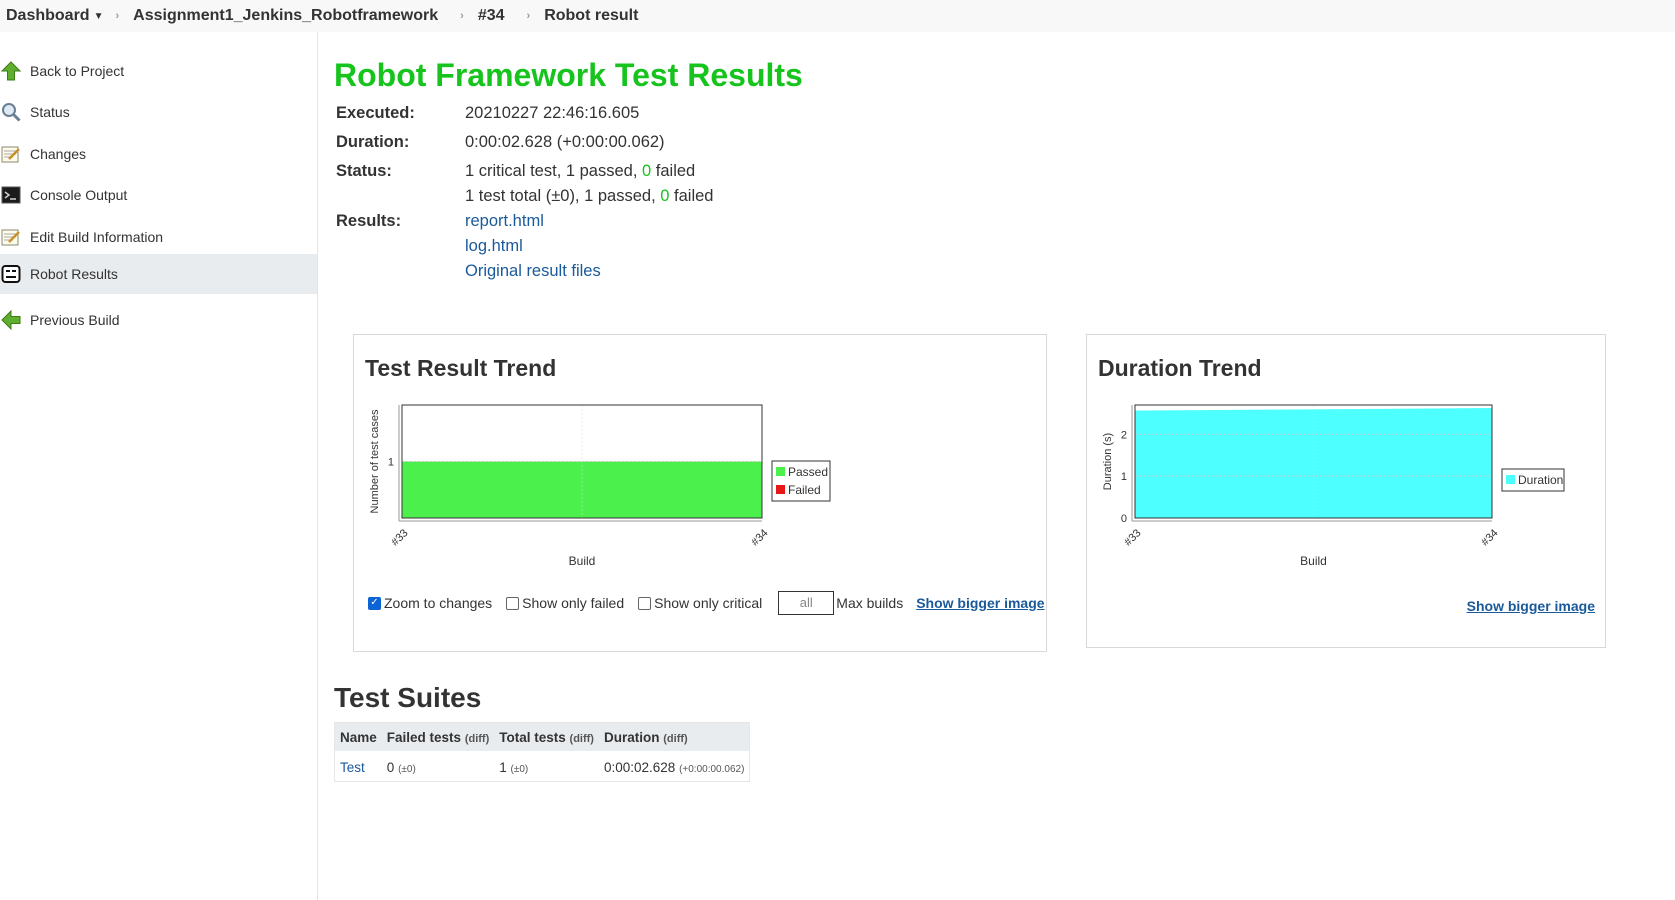  I want to click on sidebar-item-label: Edit Build Information, so click(97, 237).